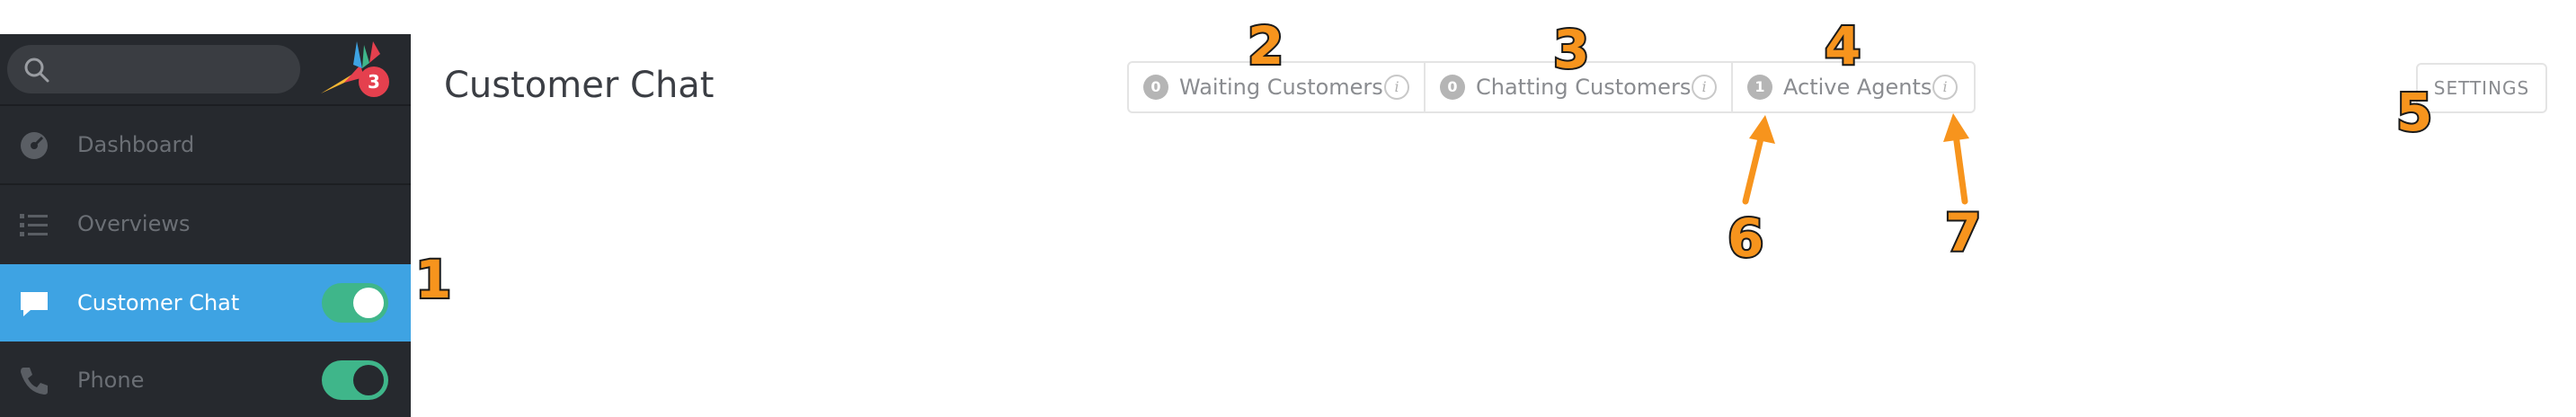 Image resolution: width=2576 pixels, height=417 pixels. Describe the element at coordinates (1759, 87) in the screenshot. I see `agents-count-badge: 1` at that location.